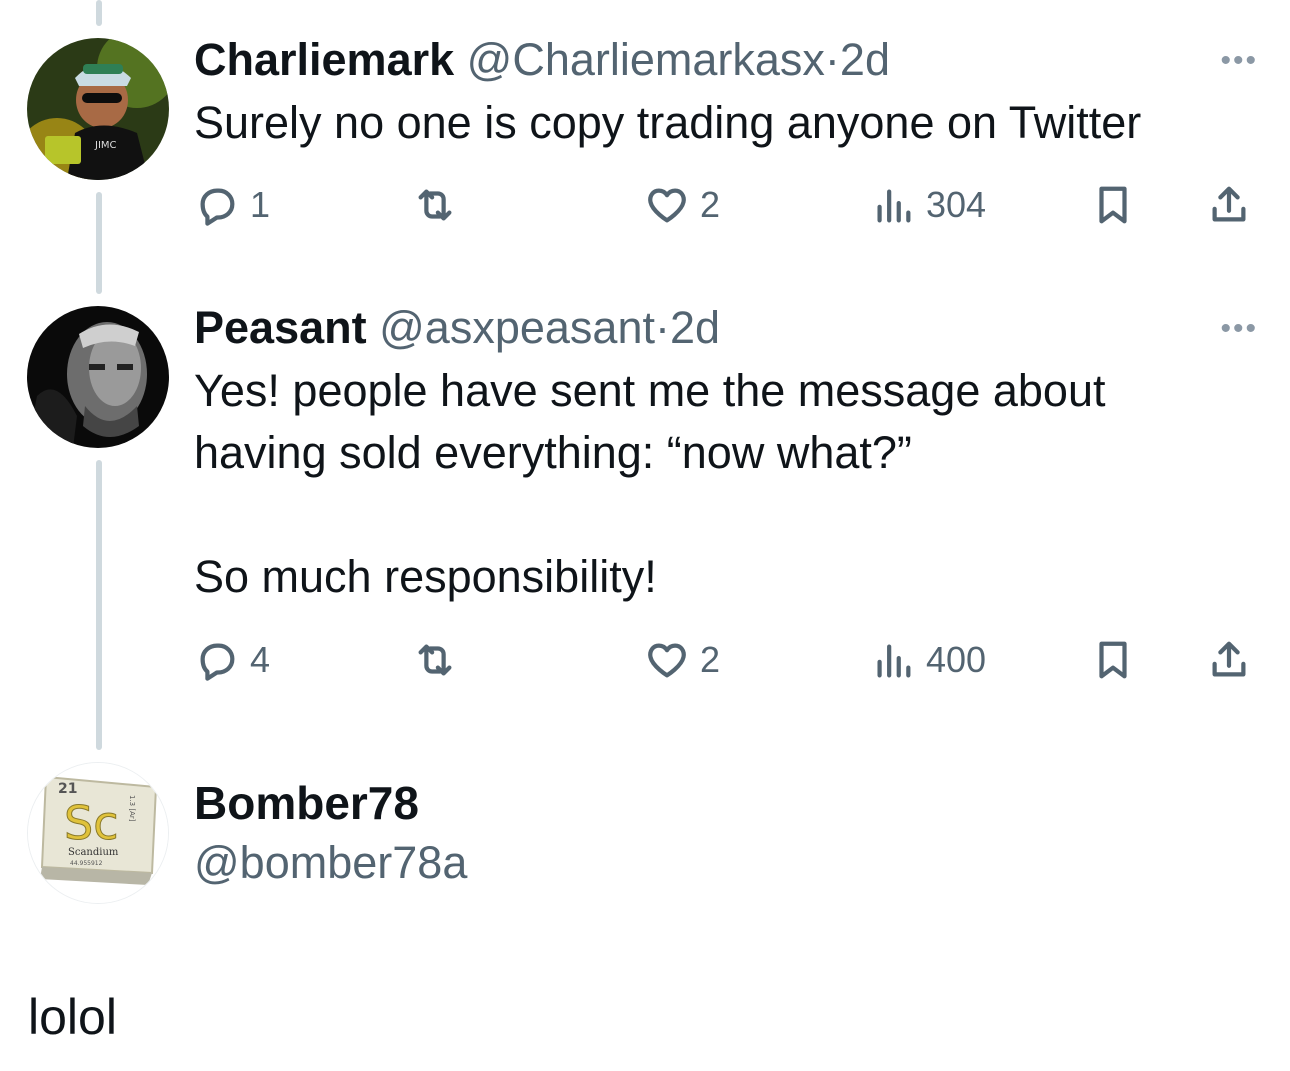 This screenshot has width=1290, height=1071. Describe the element at coordinates (86, 863) in the screenshot. I see `element-mass: 44.955912` at that location.